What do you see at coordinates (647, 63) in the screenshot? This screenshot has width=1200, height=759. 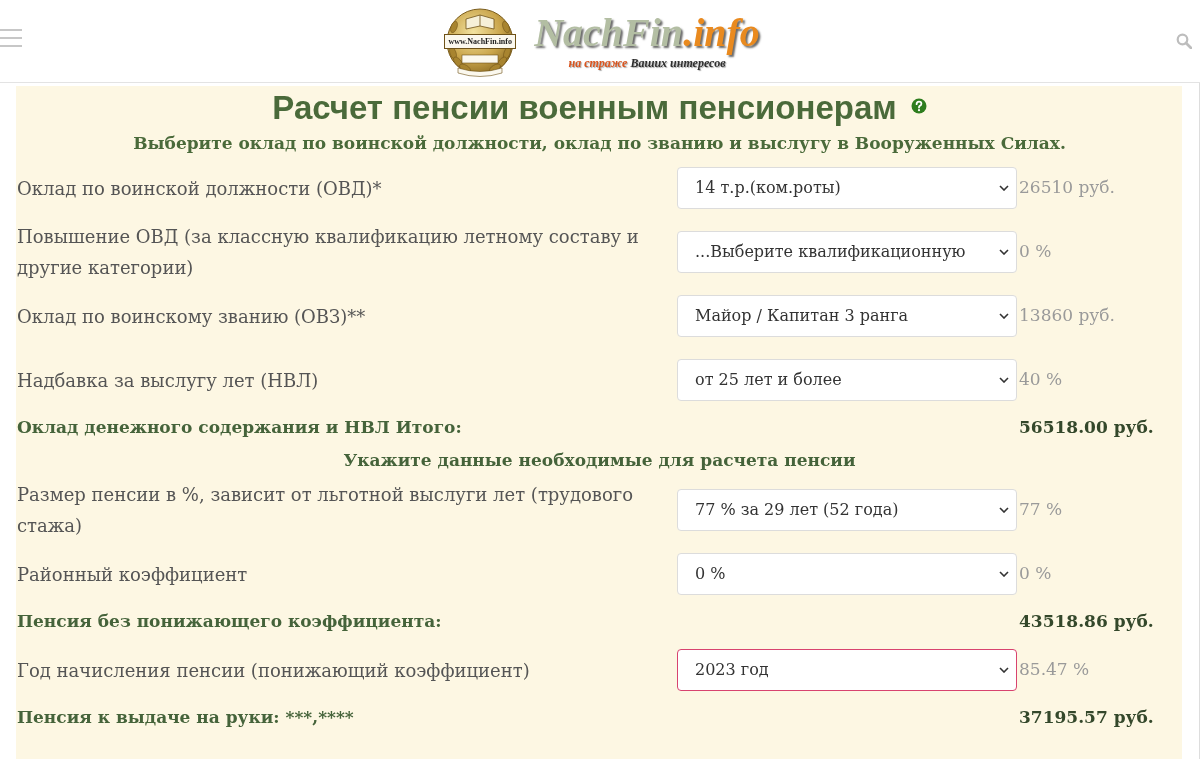 I see `site-tagline: на страже Ваших интересов` at bounding box center [647, 63].